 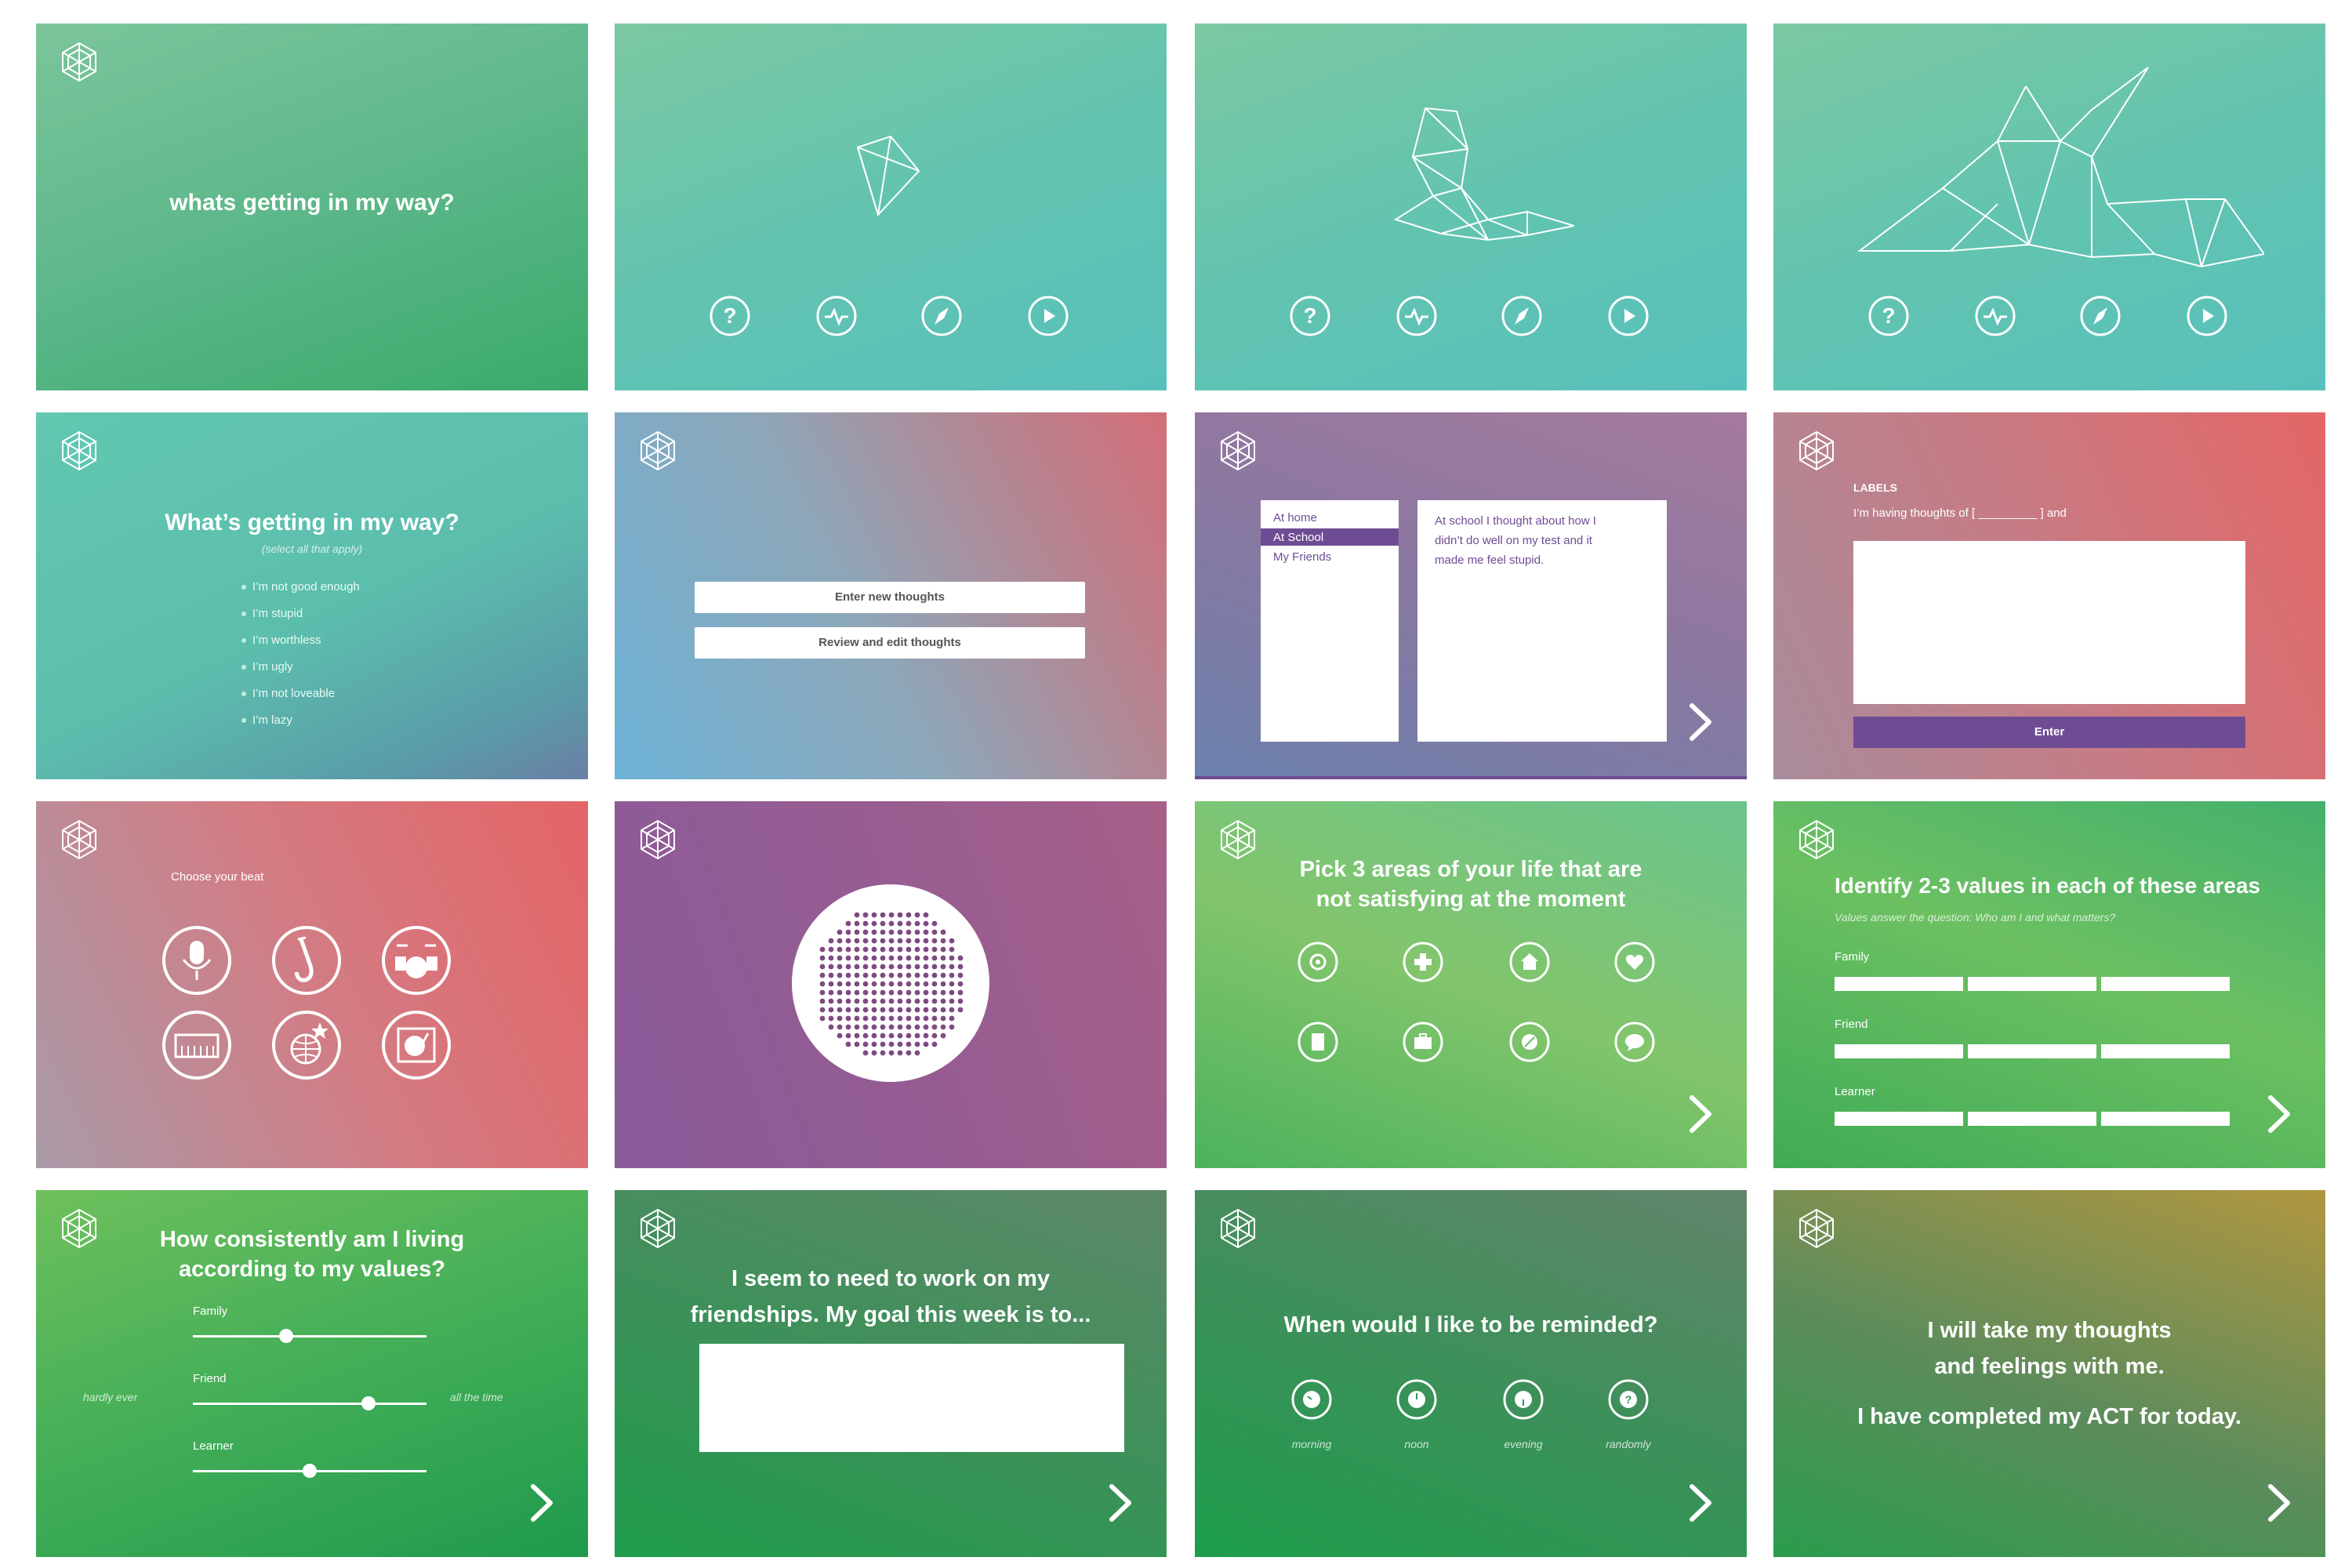 I want to click on slider-knob-learner, so click(x=310, y=1471).